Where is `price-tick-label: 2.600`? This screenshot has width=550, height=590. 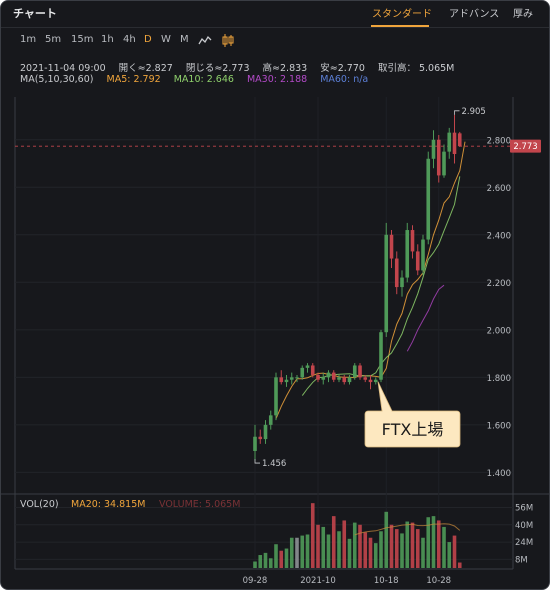 price-tick-label: 2.600 is located at coordinates (499, 189).